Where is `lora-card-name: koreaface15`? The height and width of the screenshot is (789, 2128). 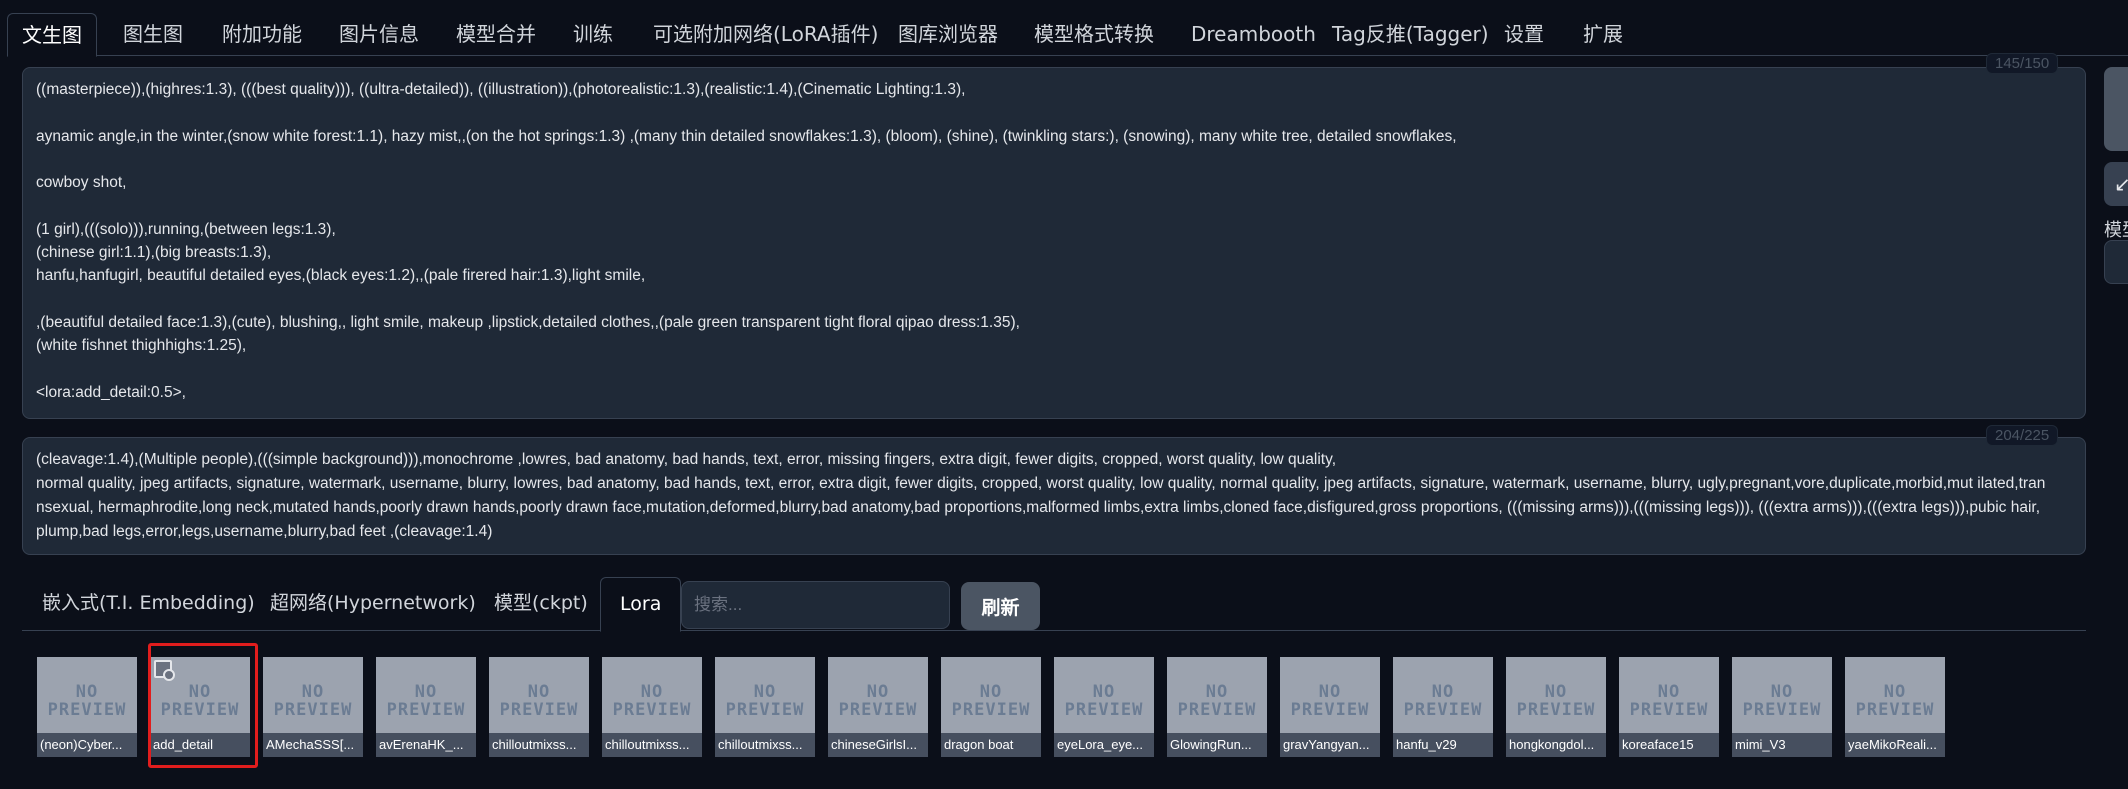 lora-card-name: koreaface15 is located at coordinates (1669, 745).